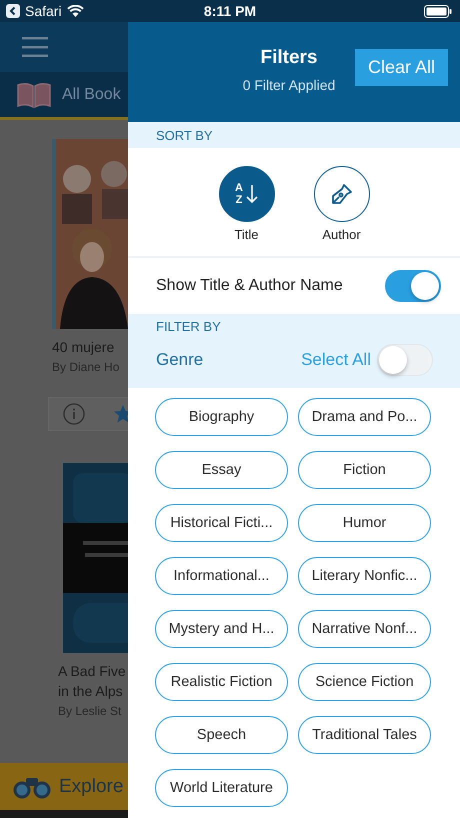  What do you see at coordinates (91, 95) in the screenshot?
I see `tab-label: All Book` at bounding box center [91, 95].